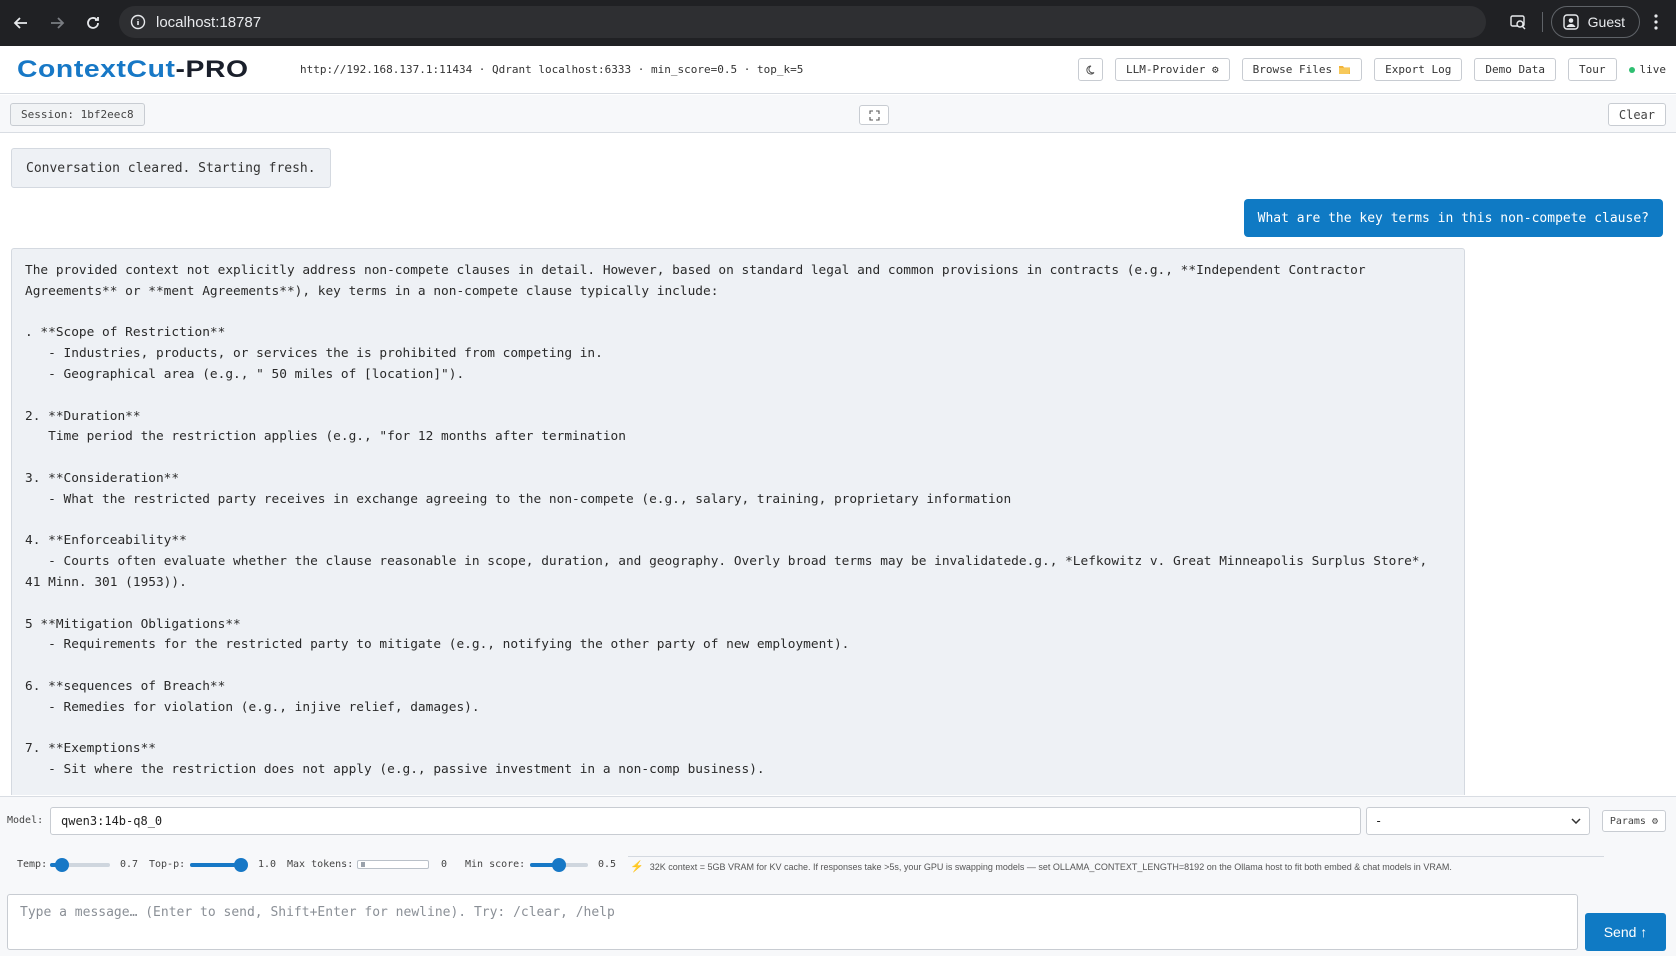 This screenshot has height=956, width=1676. I want to click on temp-slider-thumb, so click(62, 865).